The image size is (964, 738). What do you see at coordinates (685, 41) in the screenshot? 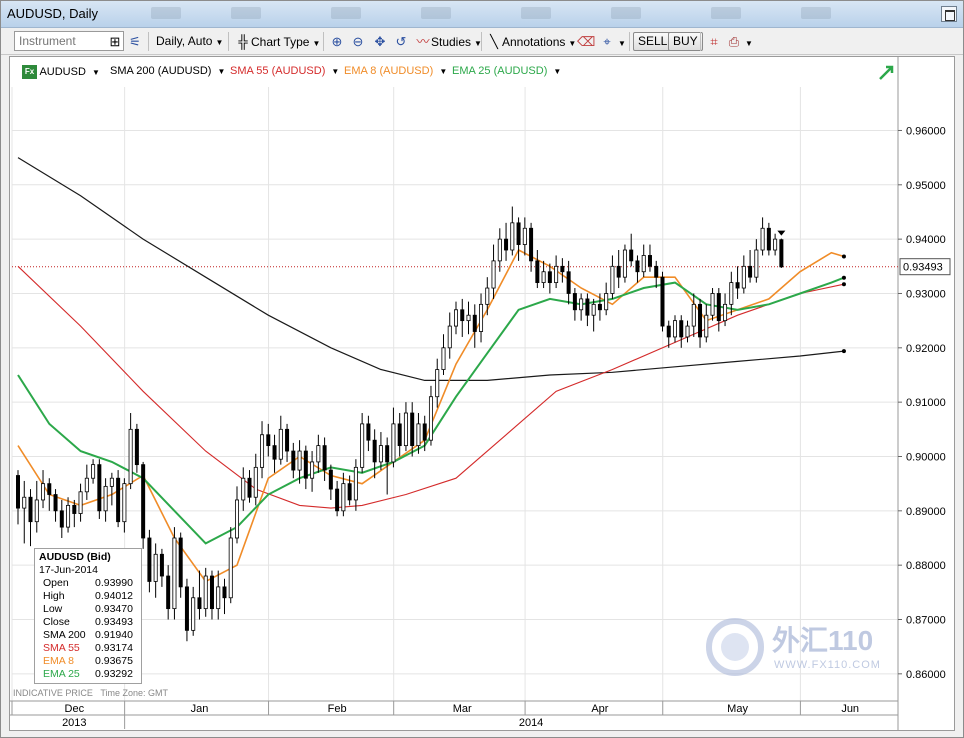
I see `buy-button: BUY` at bounding box center [685, 41].